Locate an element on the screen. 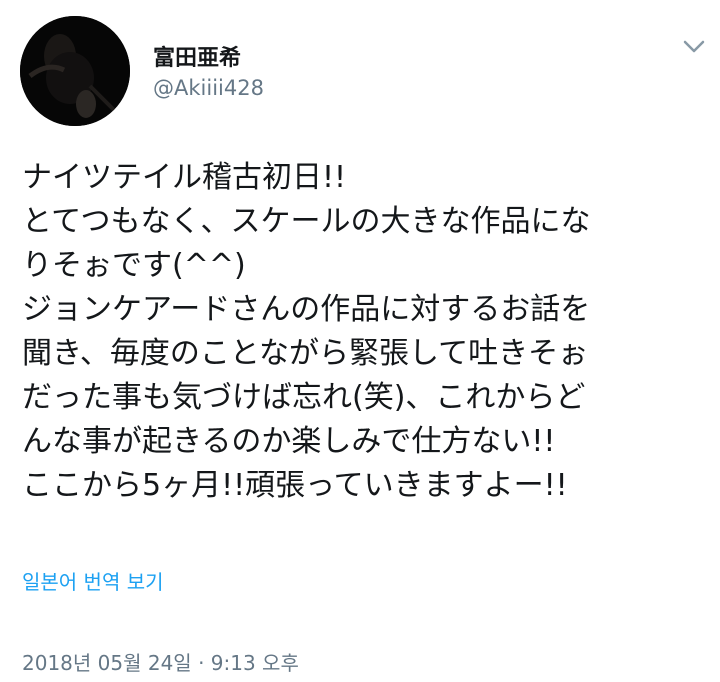 The height and width of the screenshot is (682, 720). tweet-menu-button is located at coordinates (694, 47).